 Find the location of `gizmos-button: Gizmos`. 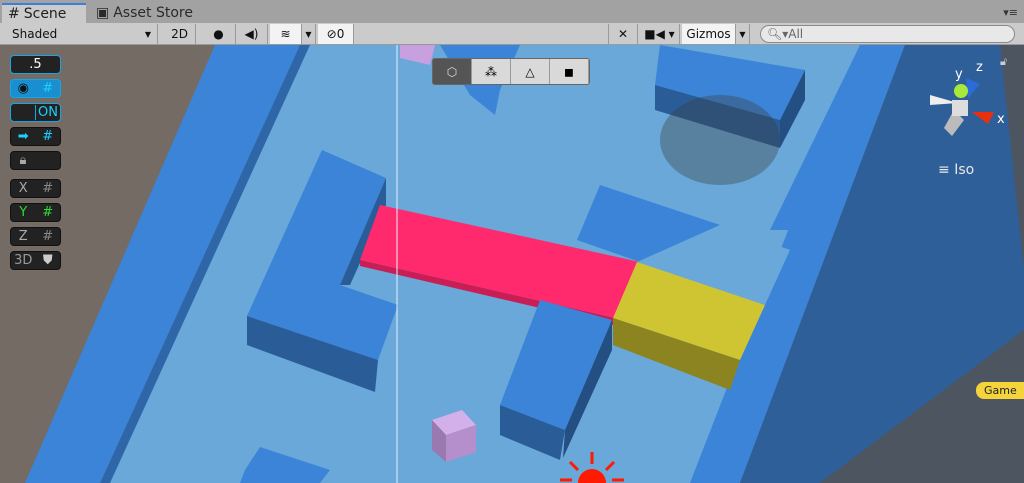

gizmos-button: Gizmos is located at coordinates (709, 34).